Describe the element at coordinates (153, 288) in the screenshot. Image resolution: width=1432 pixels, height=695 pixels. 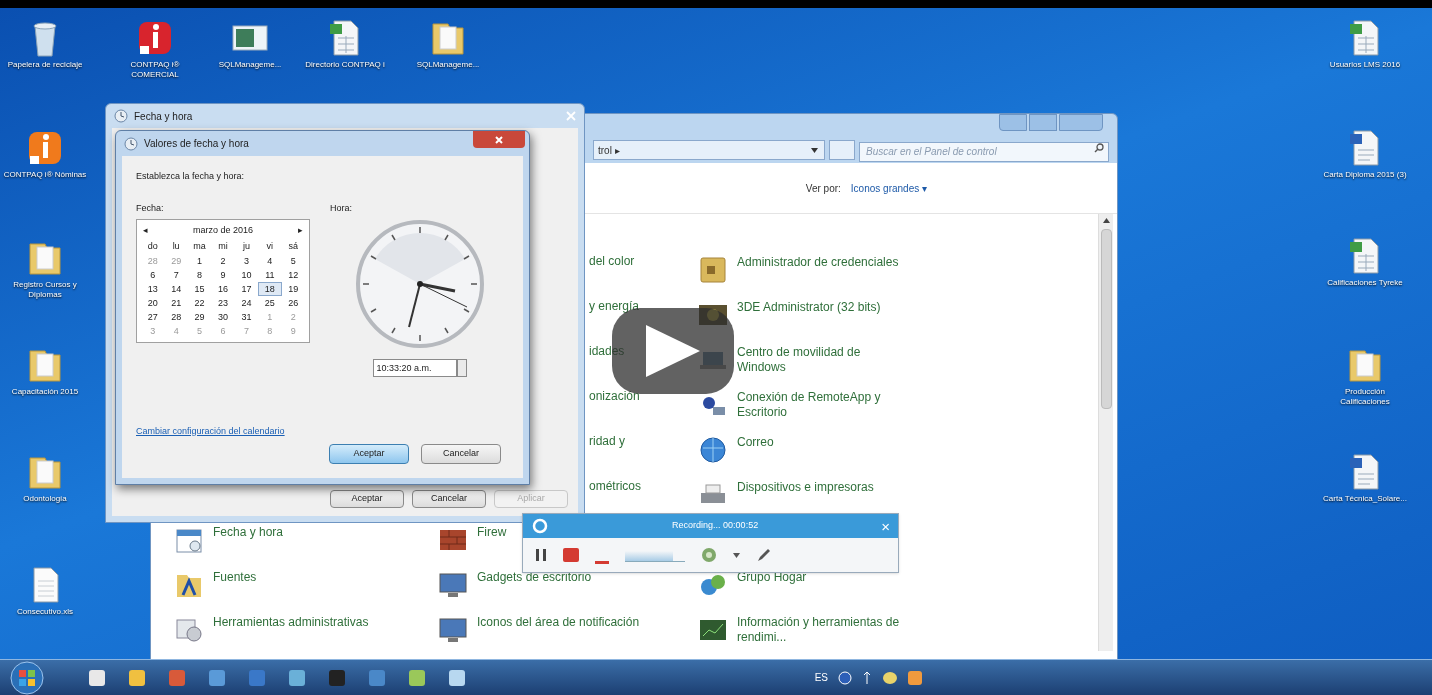
I see `calendar-day: 13` at that location.